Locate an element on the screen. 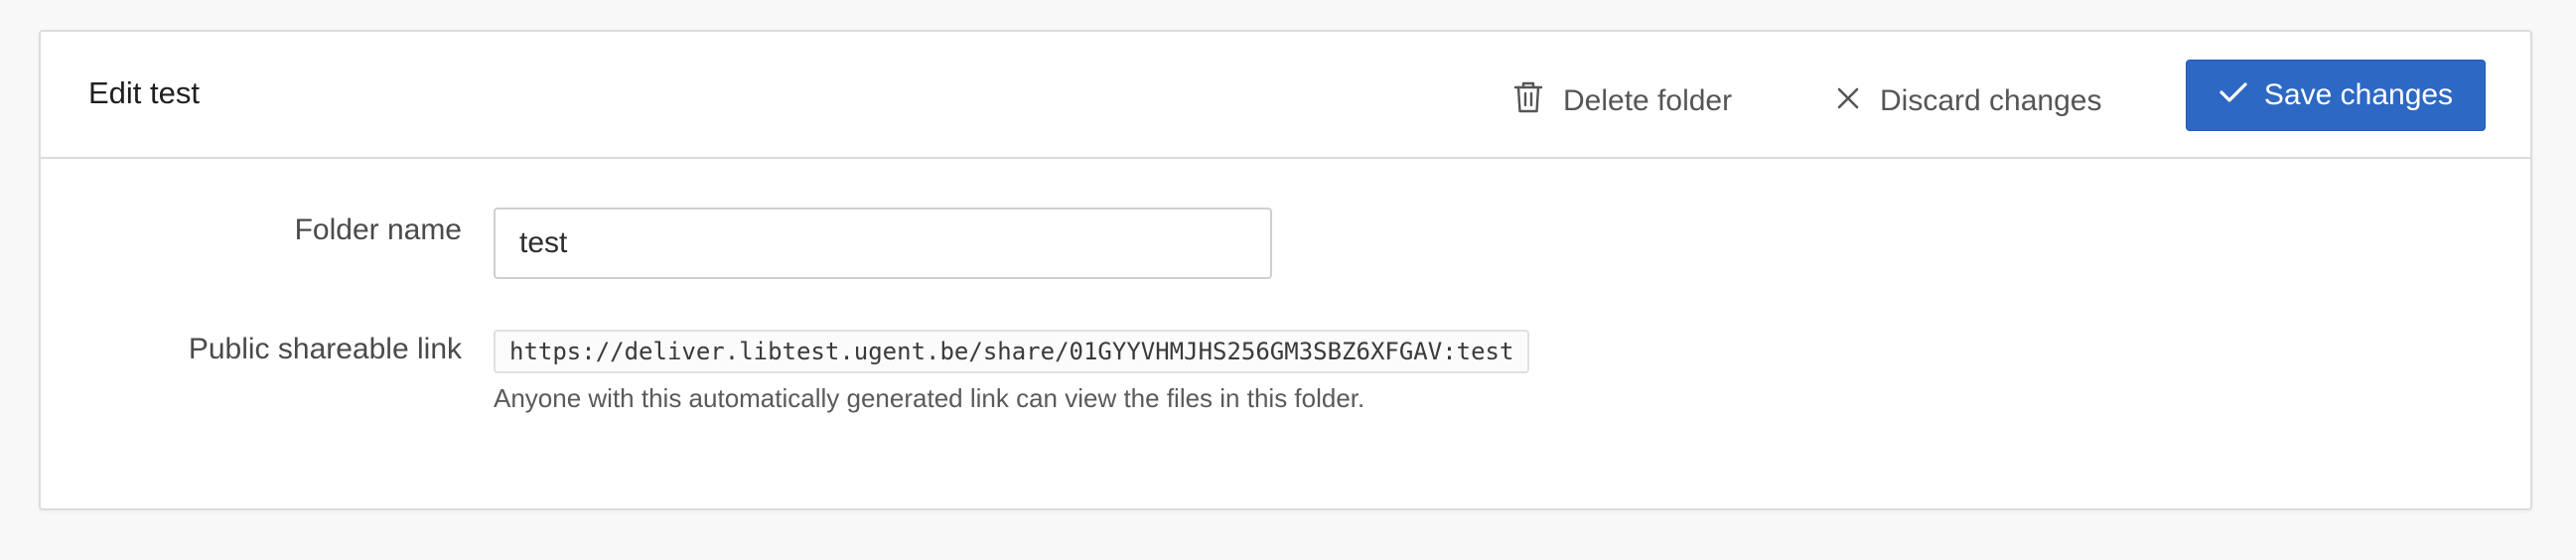 This screenshot has height=560, width=2576. save-changes-label: Save changes is located at coordinates (2359, 94).